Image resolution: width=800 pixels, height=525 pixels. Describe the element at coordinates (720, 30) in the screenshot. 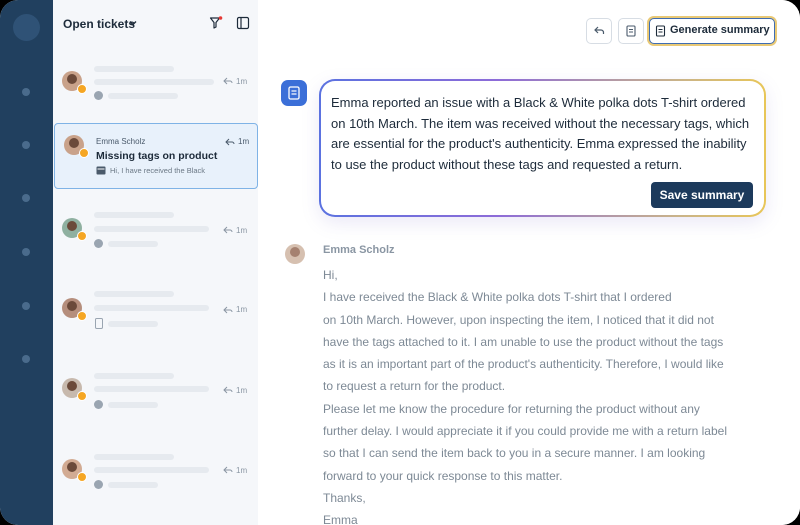

I see `generate-summary-label: Generate summary` at that location.